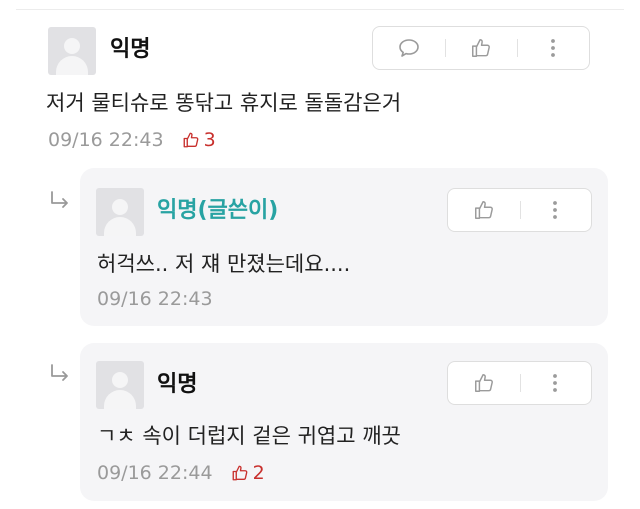 The width and height of the screenshot is (640, 509). I want to click on reply-button, so click(409, 48).